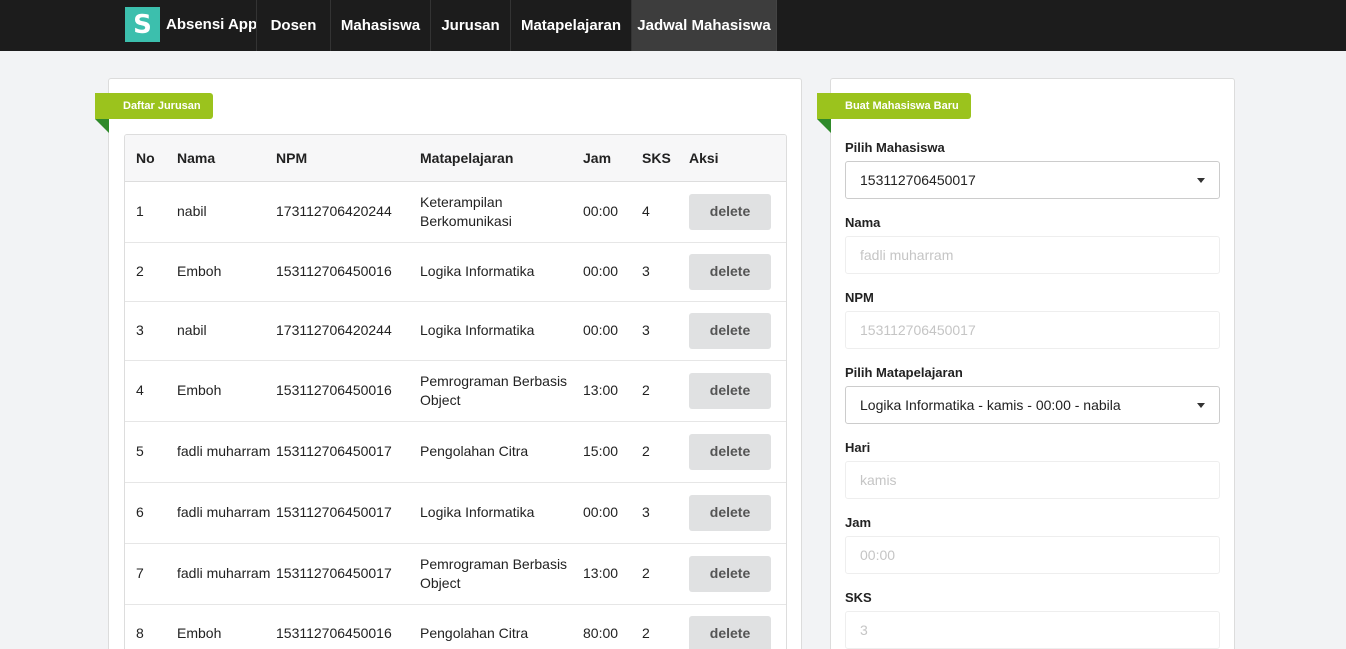 The image size is (1346, 649). I want to click on cell-npm: 153112706450016, so click(348, 390).